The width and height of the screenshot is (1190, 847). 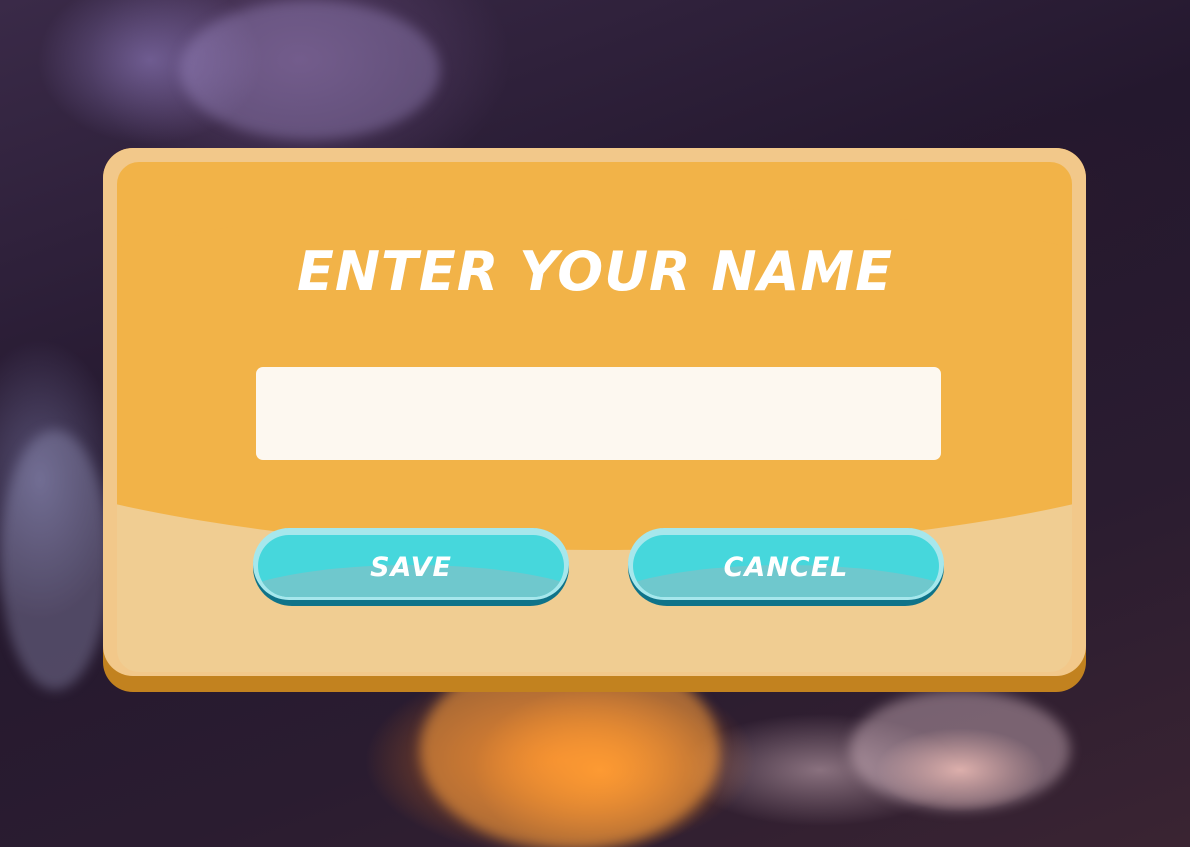 I want to click on name-input, so click(x=598, y=413).